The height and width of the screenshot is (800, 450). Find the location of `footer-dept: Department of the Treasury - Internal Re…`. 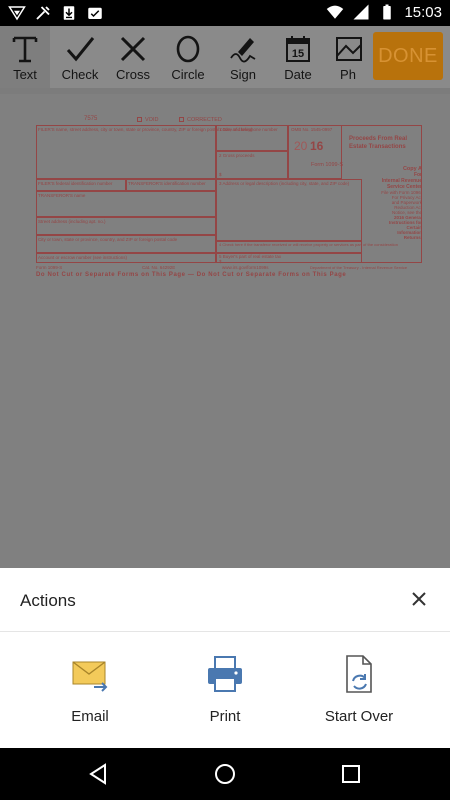

footer-dept: Department of the Treasury - Internal Re… is located at coordinates (359, 267).